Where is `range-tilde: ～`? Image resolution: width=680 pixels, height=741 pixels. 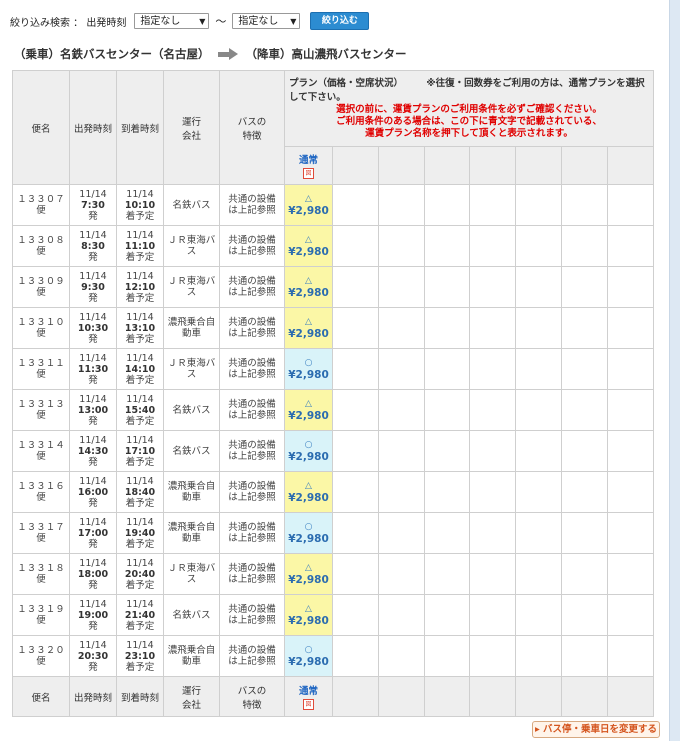
range-tilde: ～ is located at coordinates (221, 21).